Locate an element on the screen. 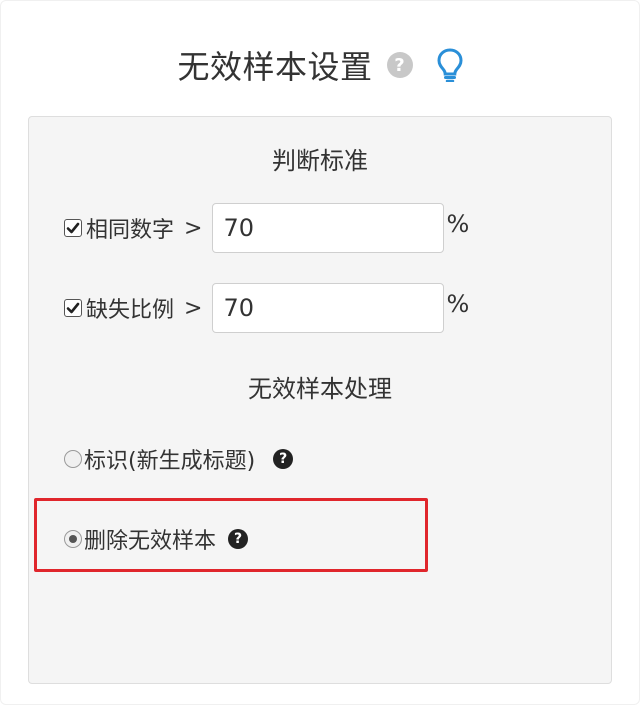  mark-radio-button is located at coordinates (73, 459).